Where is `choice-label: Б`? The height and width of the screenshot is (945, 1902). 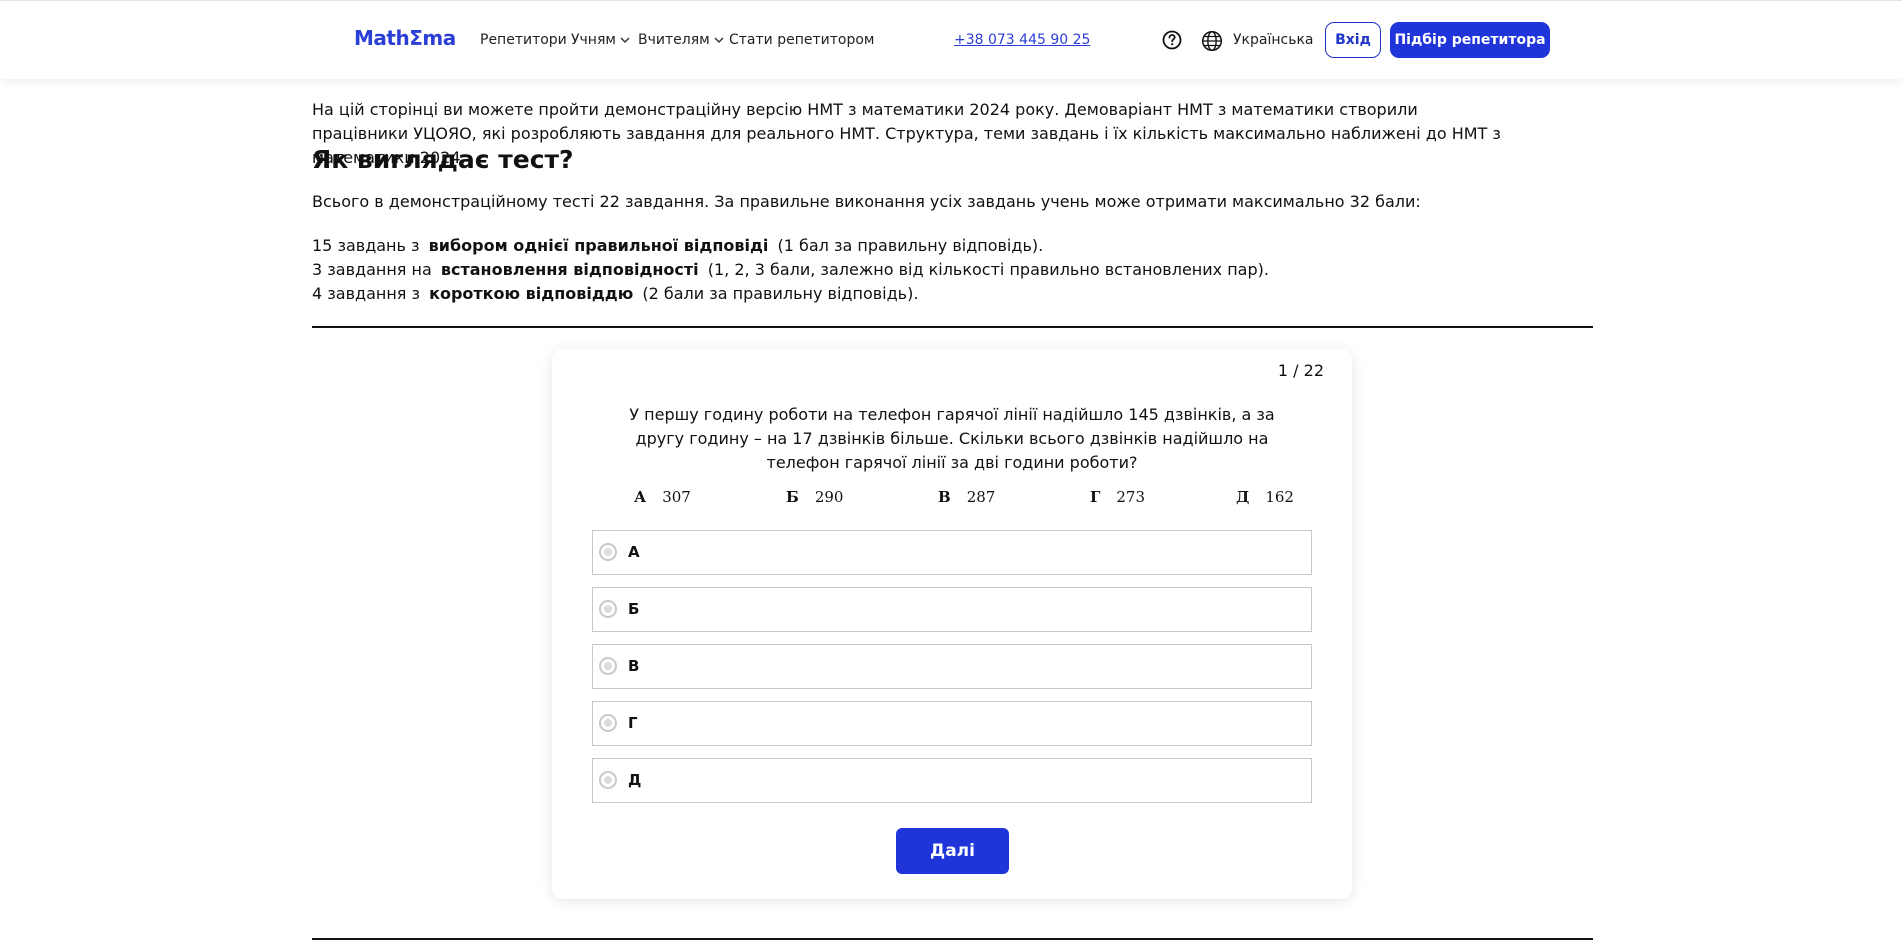 choice-label: Б is located at coordinates (634, 609).